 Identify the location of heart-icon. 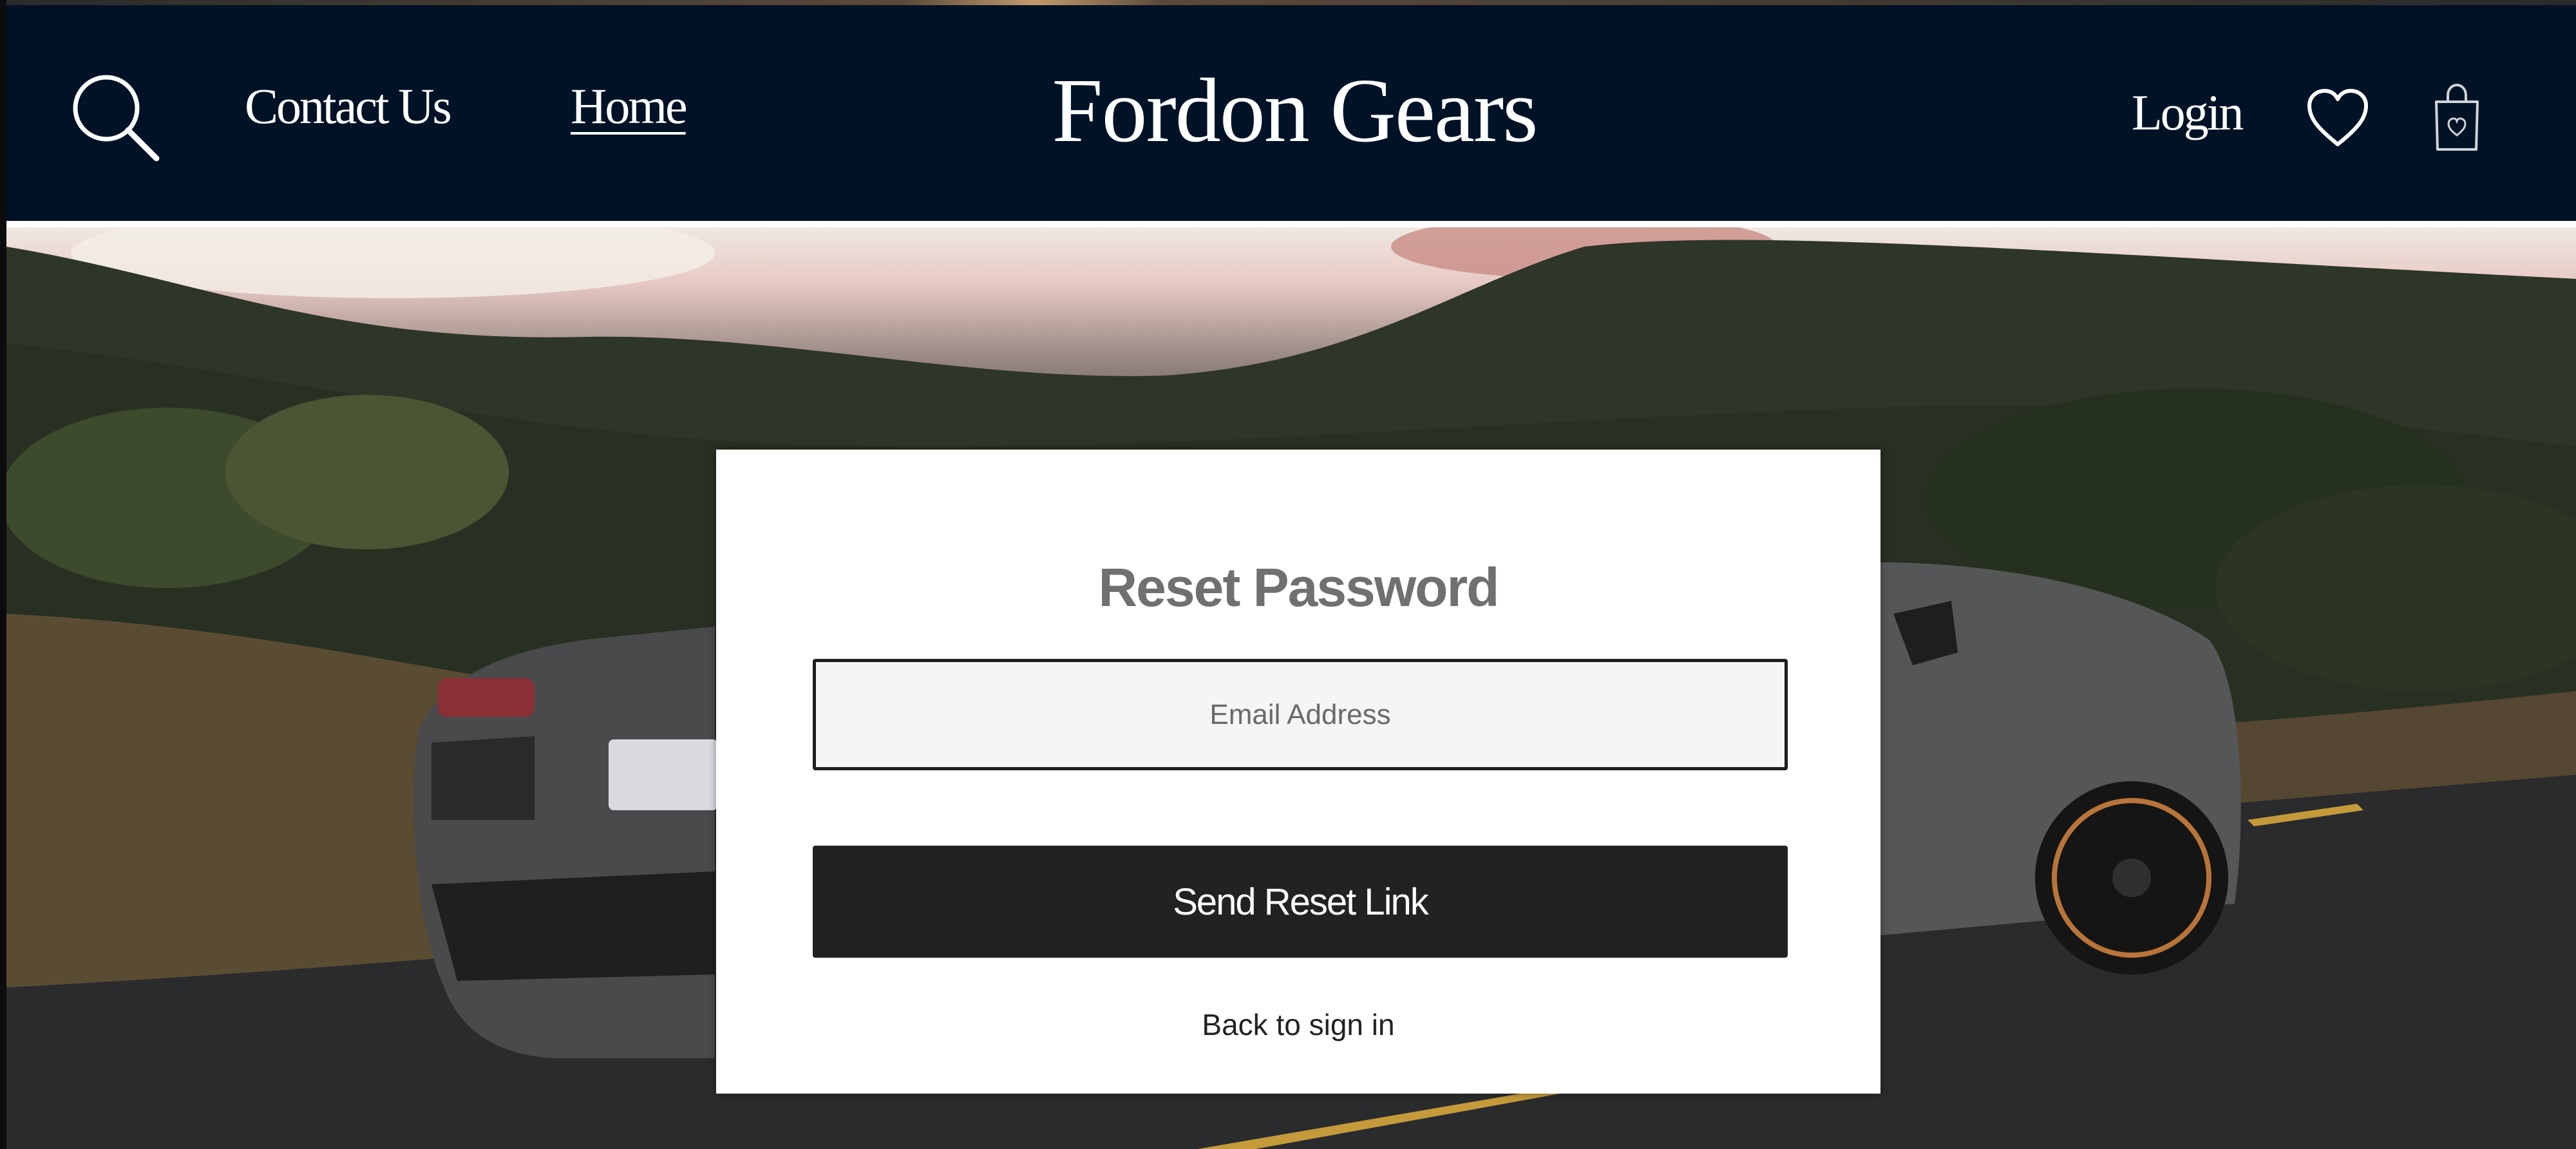
(2337, 117).